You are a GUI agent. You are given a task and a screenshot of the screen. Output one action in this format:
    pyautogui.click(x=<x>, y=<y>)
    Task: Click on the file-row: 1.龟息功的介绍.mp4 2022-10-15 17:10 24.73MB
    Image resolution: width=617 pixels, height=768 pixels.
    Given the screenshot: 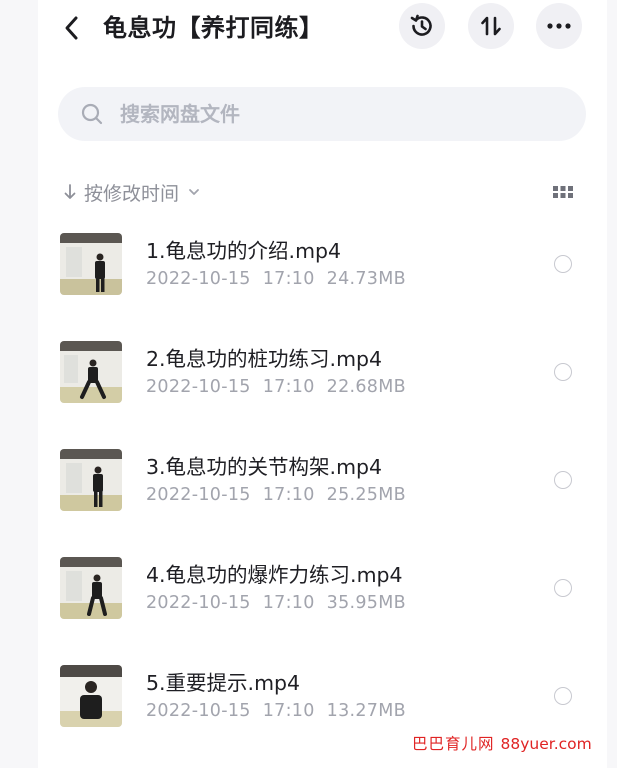 What is the action you would take?
    pyautogui.click(x=322, y=278)
    